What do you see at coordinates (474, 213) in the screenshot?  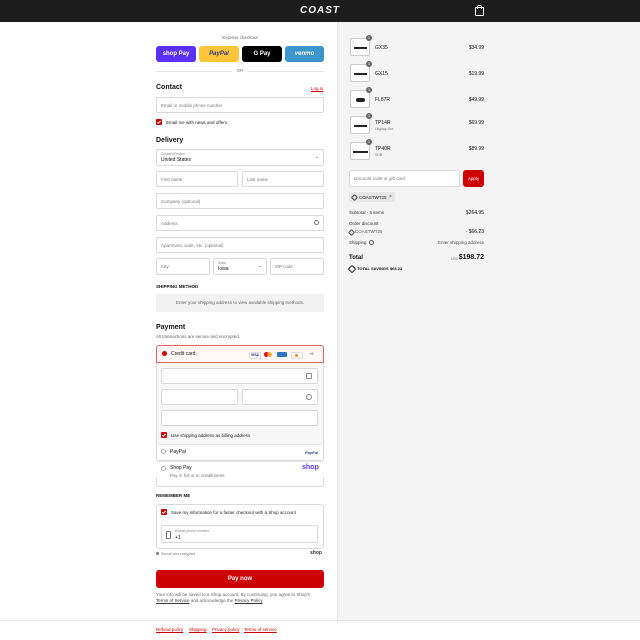 I see `subtotal-value: $264.95` at bounding box center [474, 213].